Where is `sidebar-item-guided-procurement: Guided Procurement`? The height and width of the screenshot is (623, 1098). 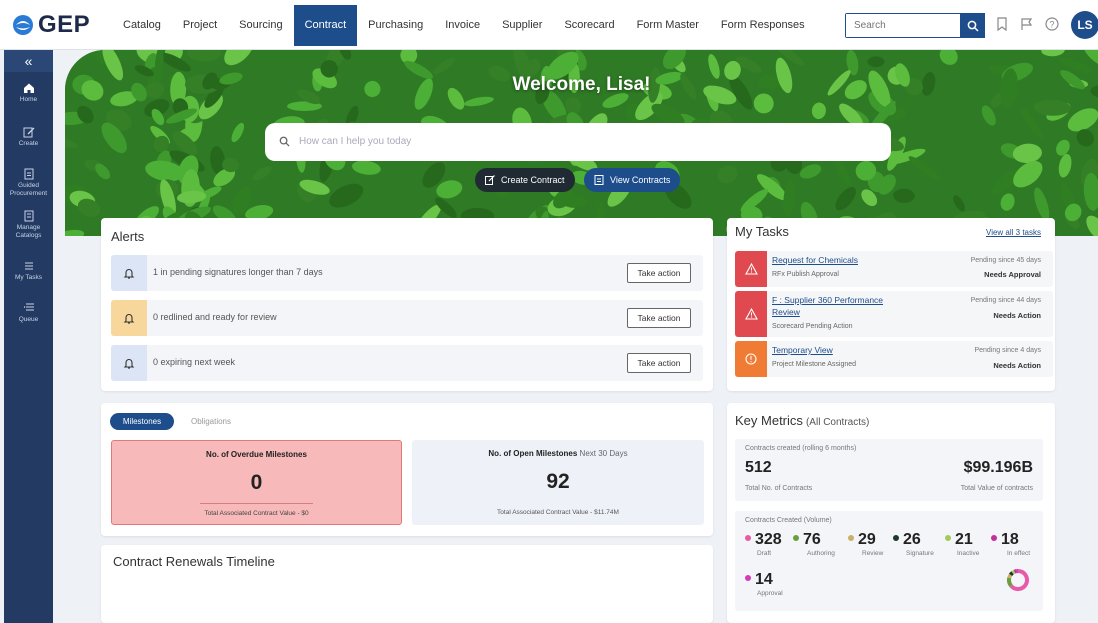 sidebar-item-guided-procurement: Guided Procurement is located at coordinates (28, 183).